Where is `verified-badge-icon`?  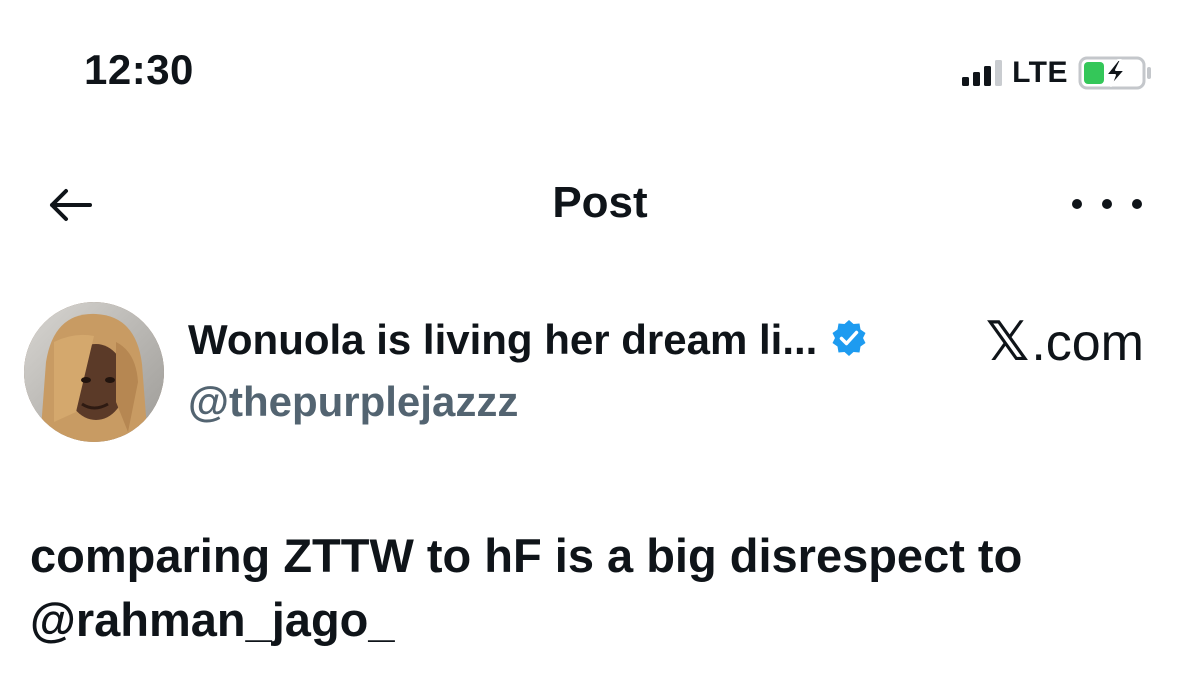 verified-badge-icon is located at coordinates (849, 340).